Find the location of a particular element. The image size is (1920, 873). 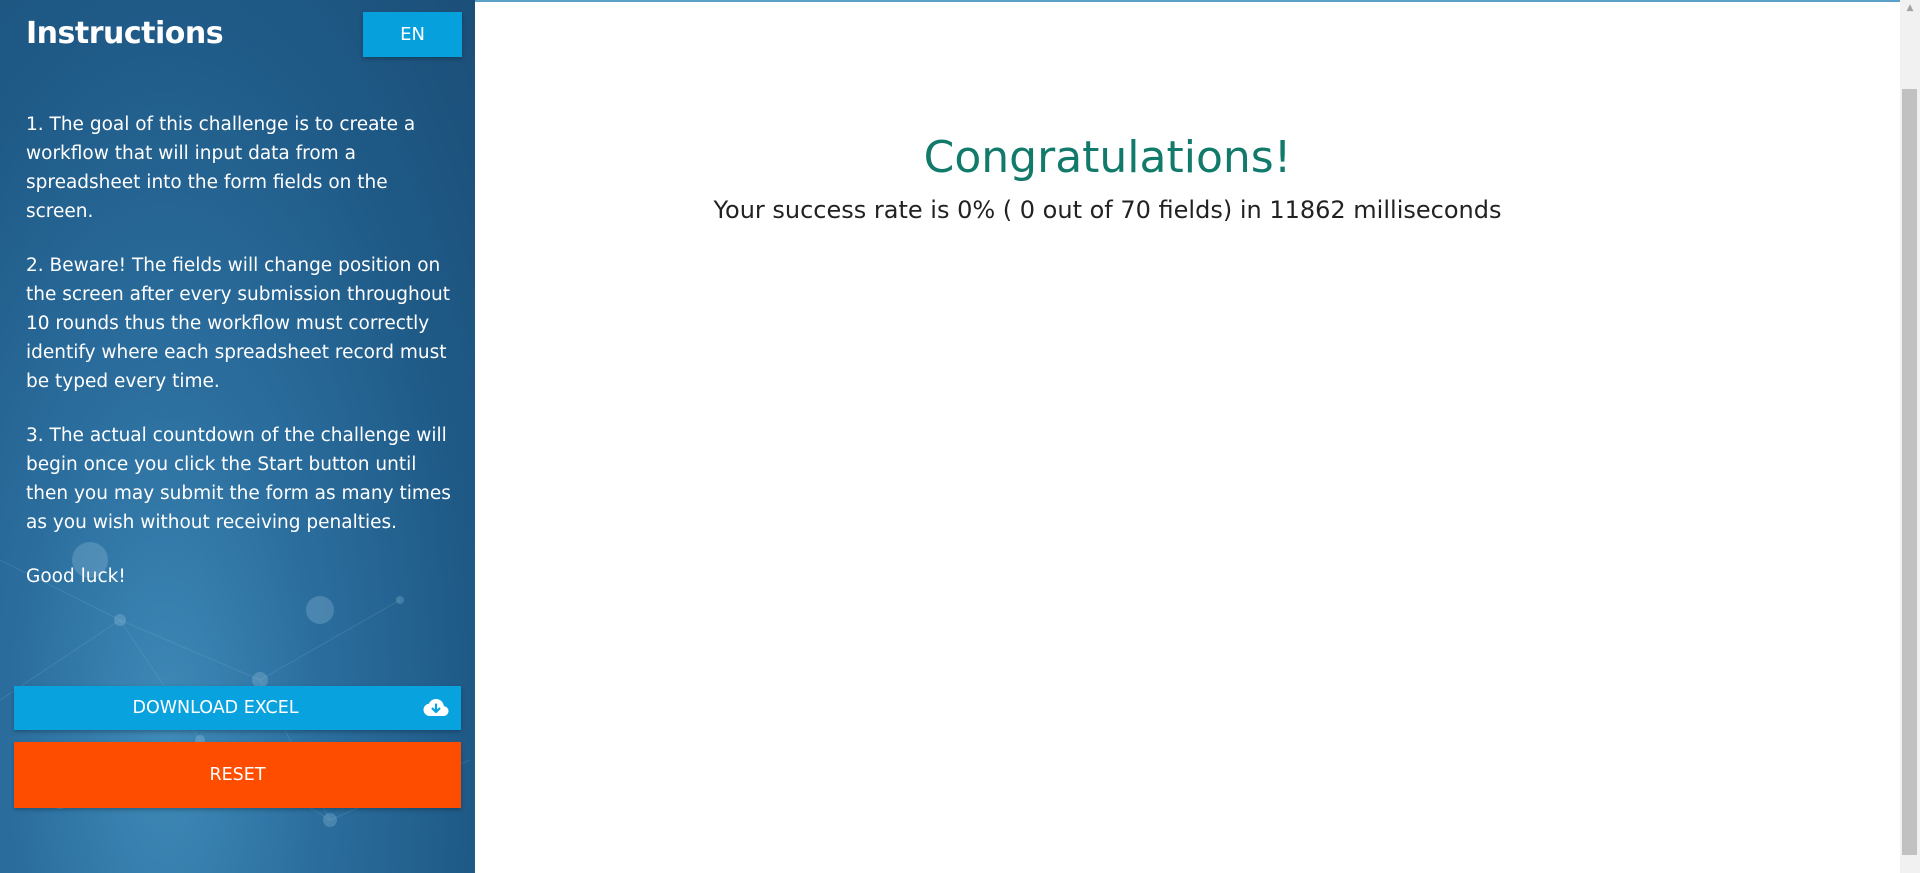

top-divider is located at coordinates (1187, 1).